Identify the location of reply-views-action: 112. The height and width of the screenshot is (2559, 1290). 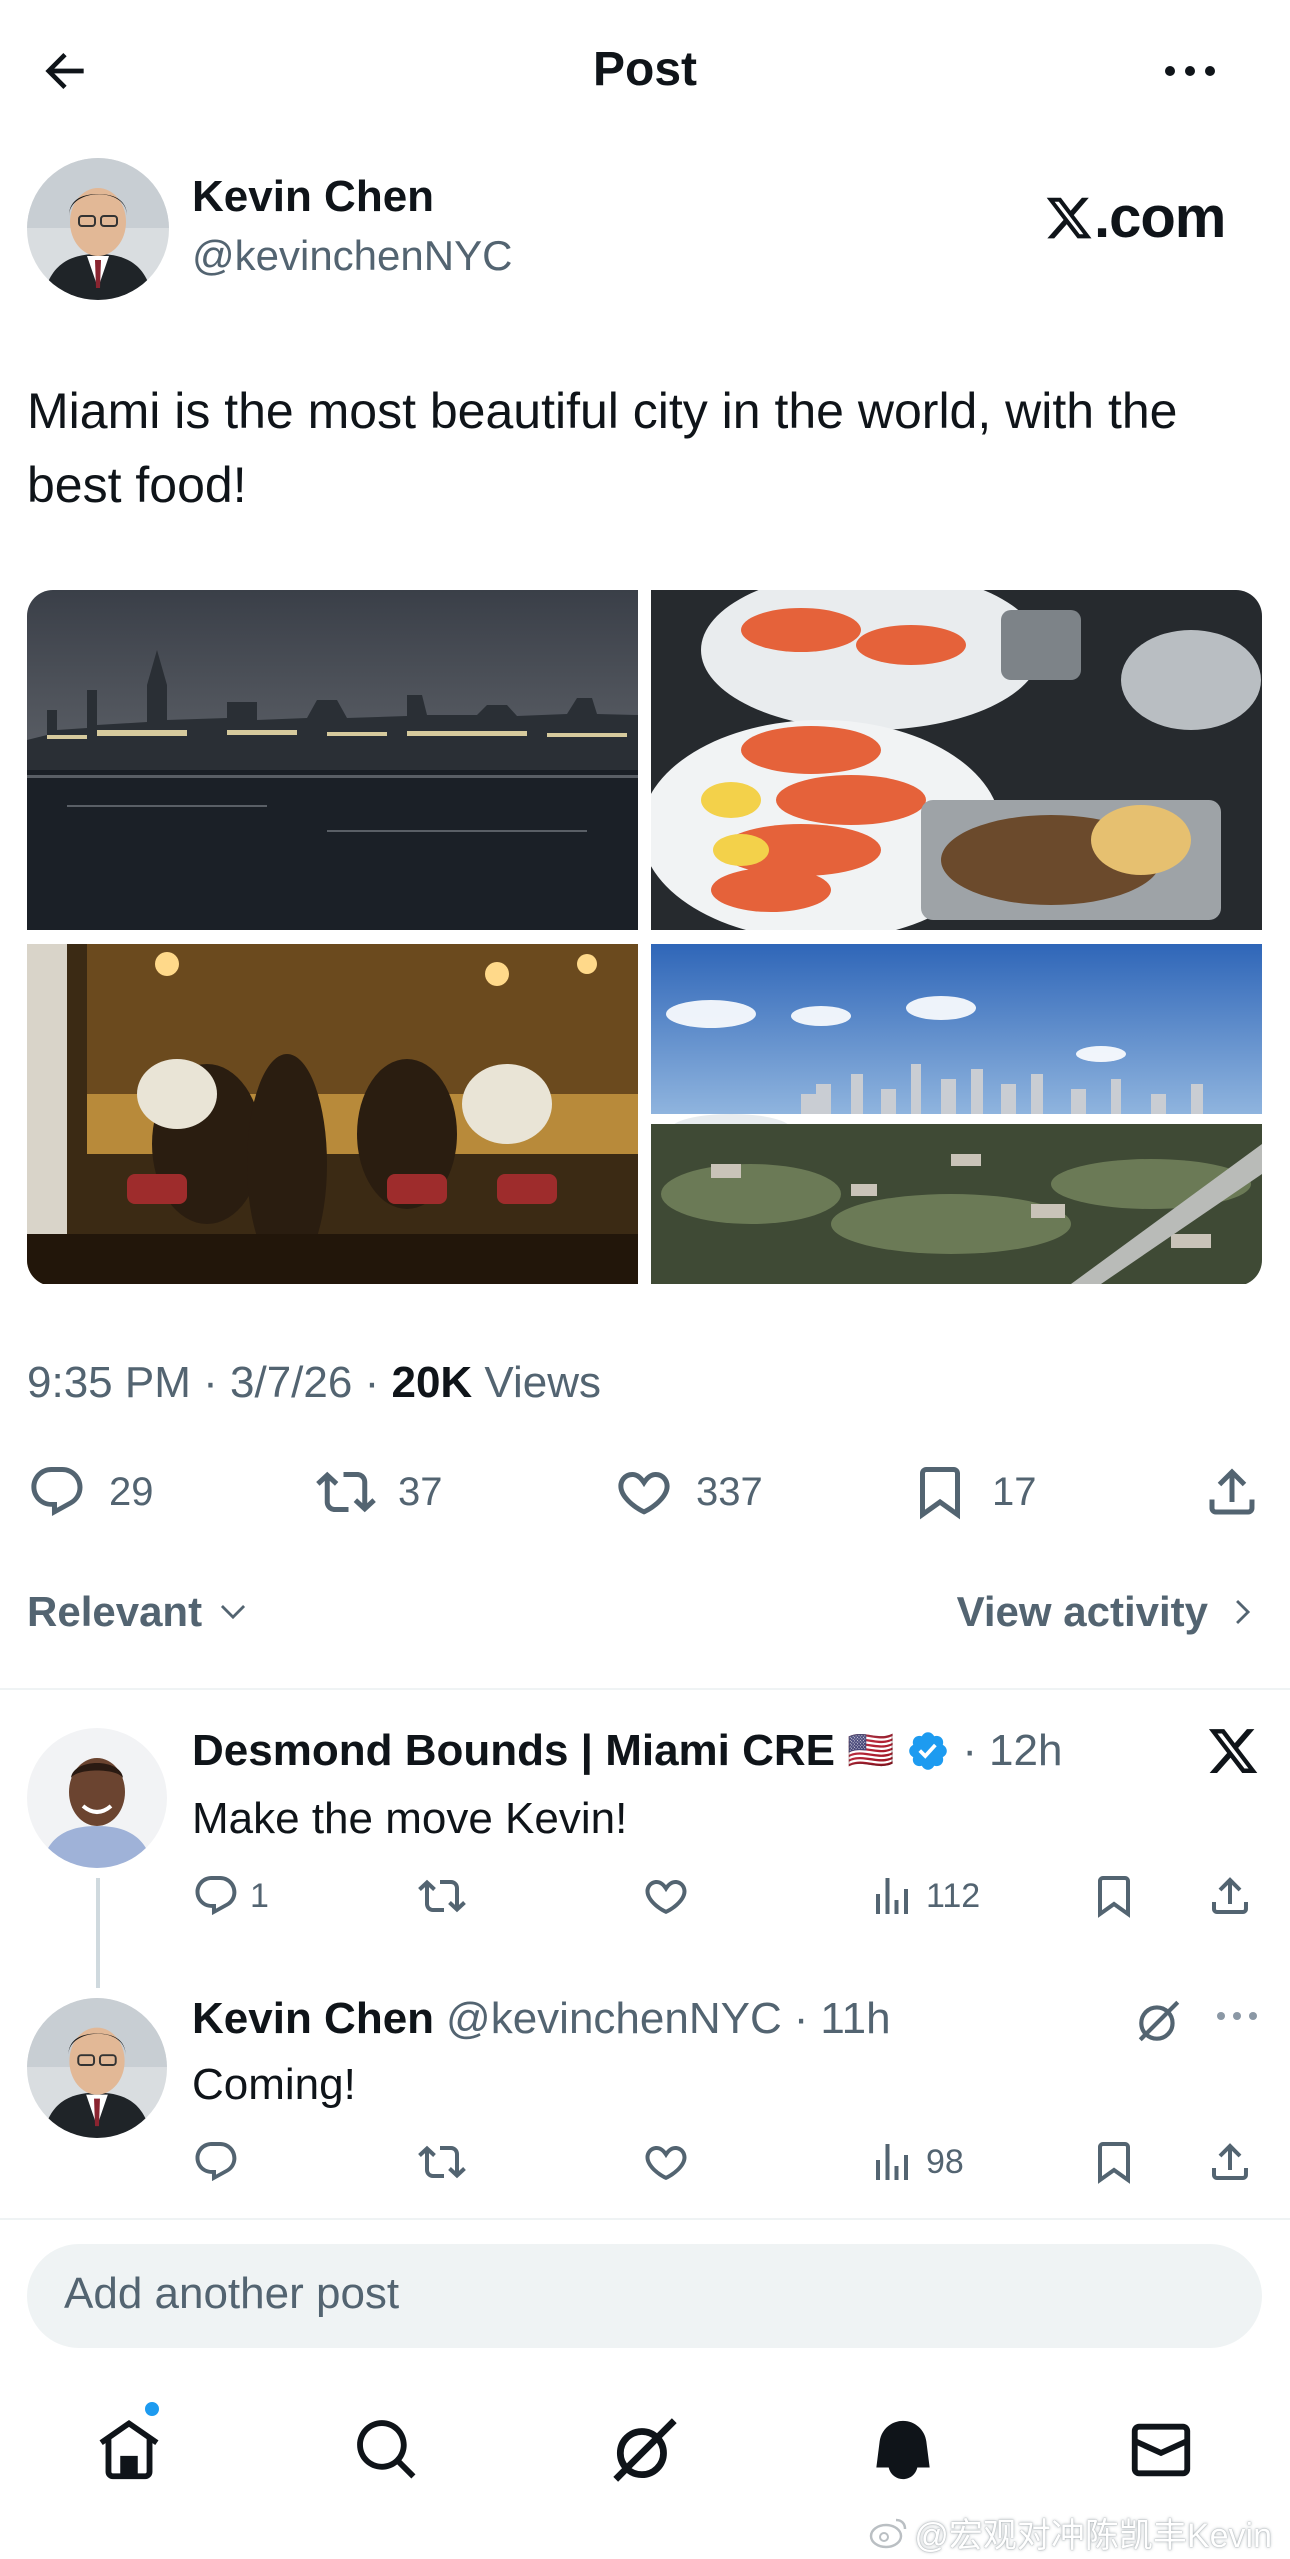
(924, 1896).